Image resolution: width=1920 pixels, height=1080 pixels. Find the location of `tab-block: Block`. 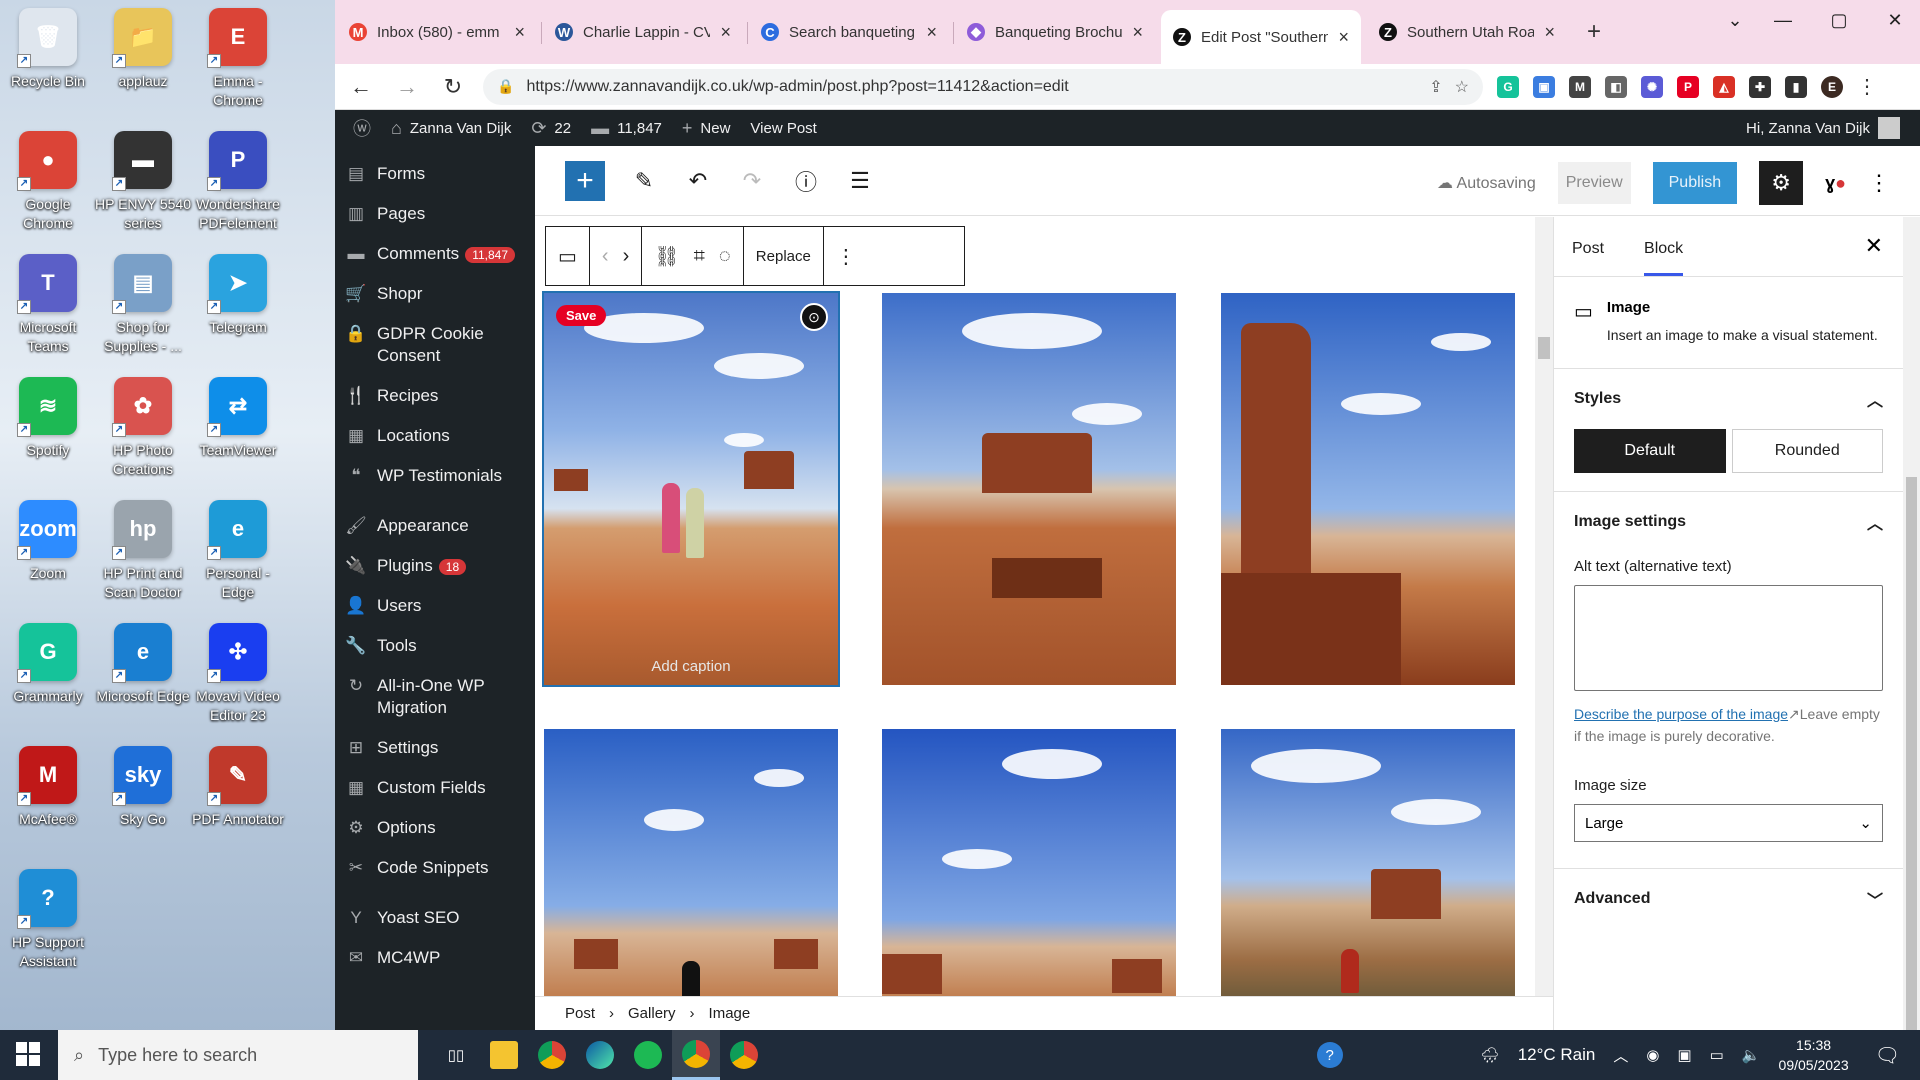

tab-block: Block is located at coordinates (1664, 258).